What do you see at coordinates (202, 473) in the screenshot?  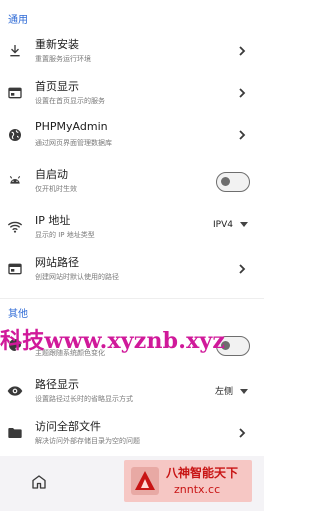 I see `logo-text: 八神智能天下` at bounding box center [202, 473].